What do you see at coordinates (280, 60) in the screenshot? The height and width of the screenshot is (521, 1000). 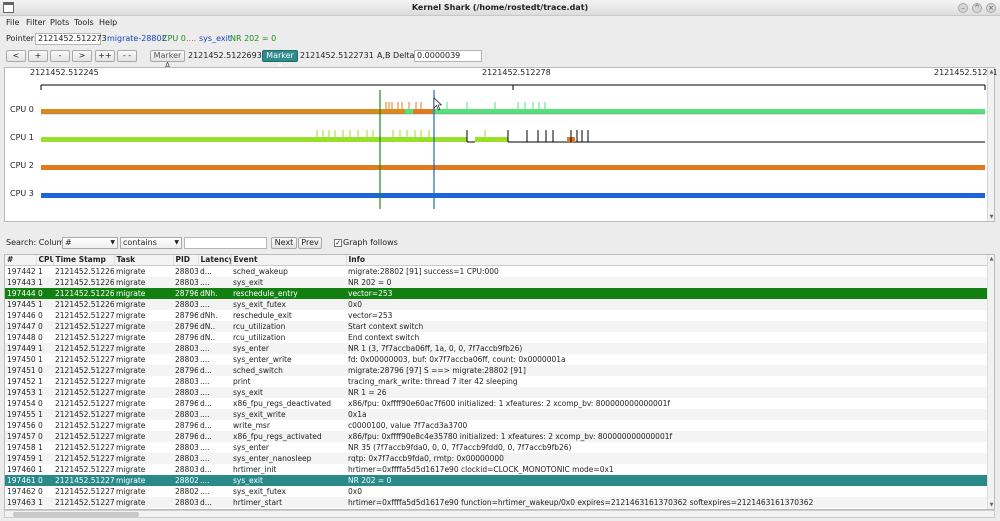 I see `marker-b-button: Marker B` at bounding box center [280, 60].